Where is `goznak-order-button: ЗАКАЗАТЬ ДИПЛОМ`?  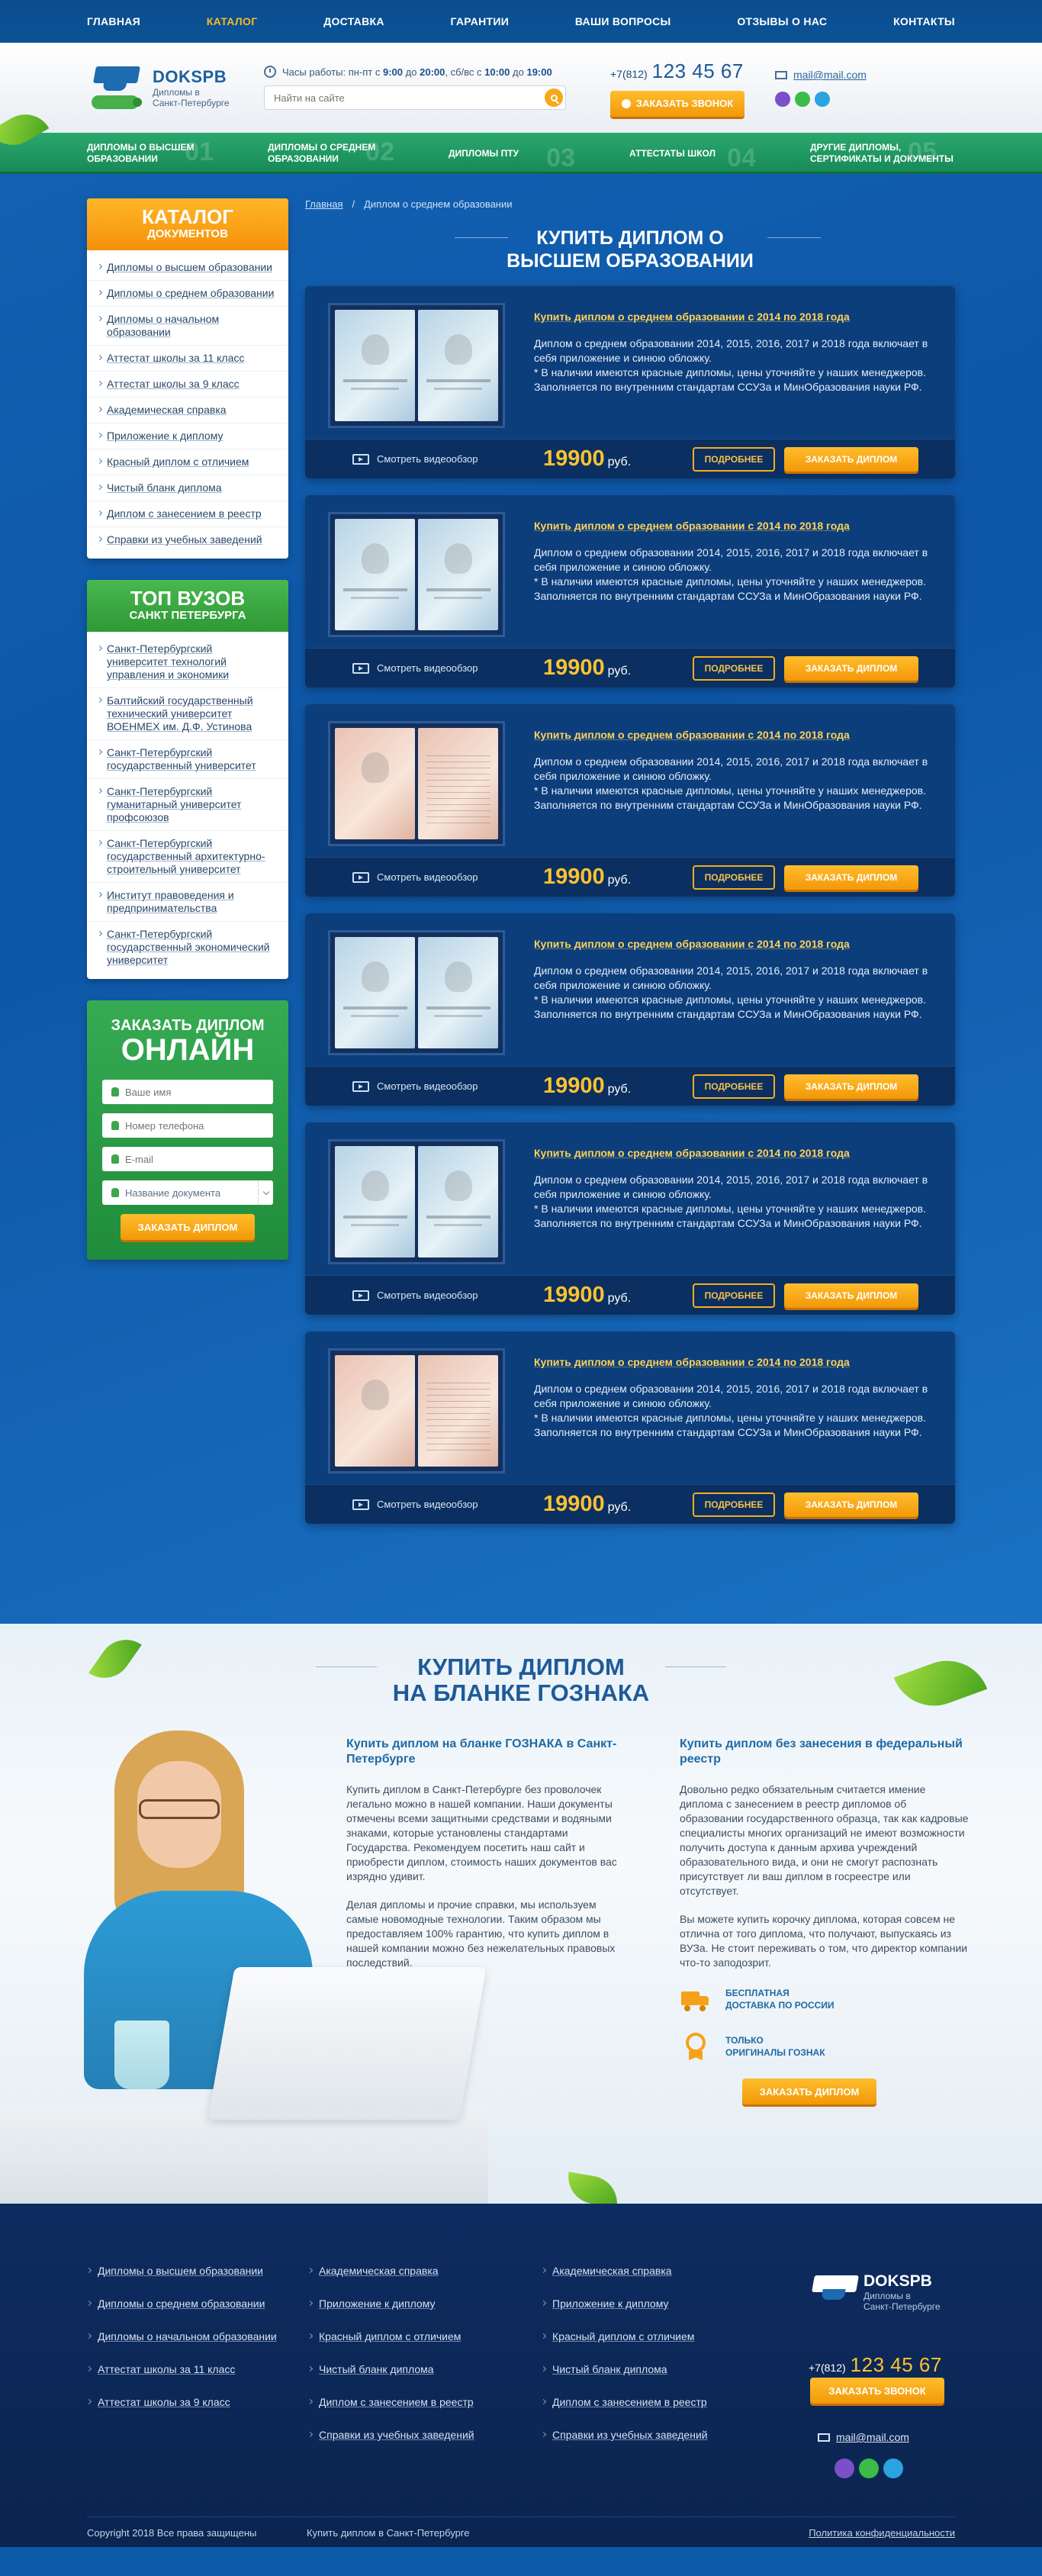 goznak-order-button: ЗАКАЗАТЬ ДИПЛОМ is located at coordinates (809, 2091).